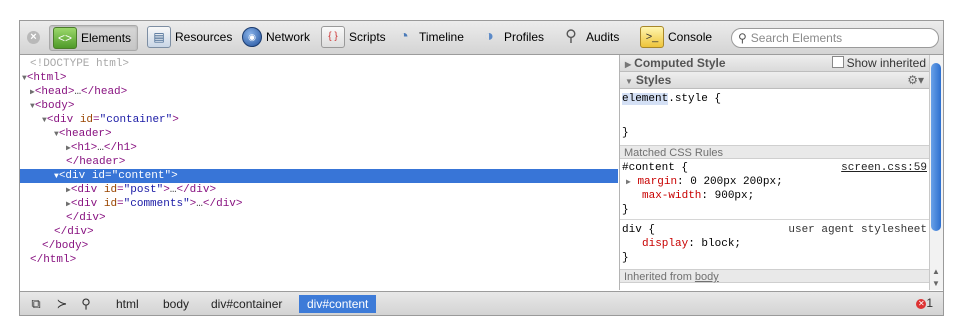  What do you see at coordinates (936, 147) in the screenshot?
I see `scrollbar-thumb` at bounding box center [936, 147].